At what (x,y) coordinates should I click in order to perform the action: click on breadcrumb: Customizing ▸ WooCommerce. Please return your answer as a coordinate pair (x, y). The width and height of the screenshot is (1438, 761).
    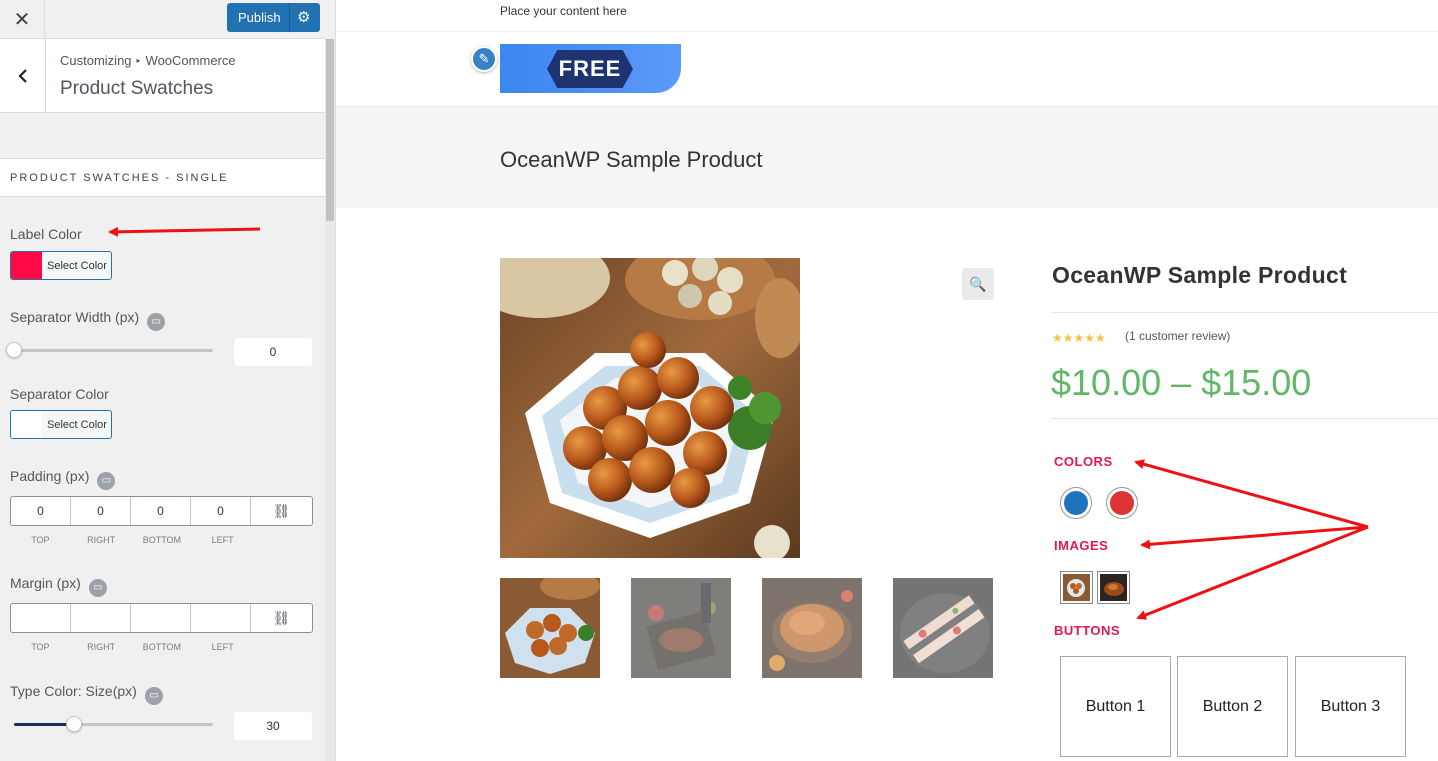
    Looking at the image, I should click on (148, 60).